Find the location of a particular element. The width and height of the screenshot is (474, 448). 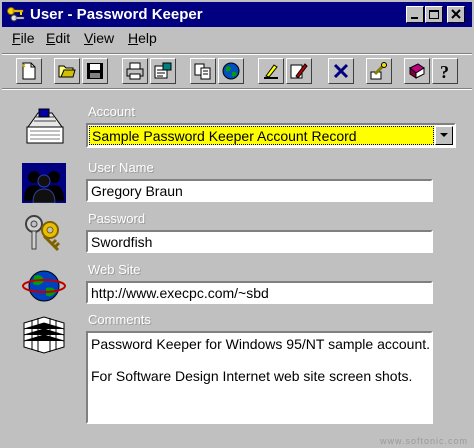

save-disk-icon is located at coordinates (95, 71).